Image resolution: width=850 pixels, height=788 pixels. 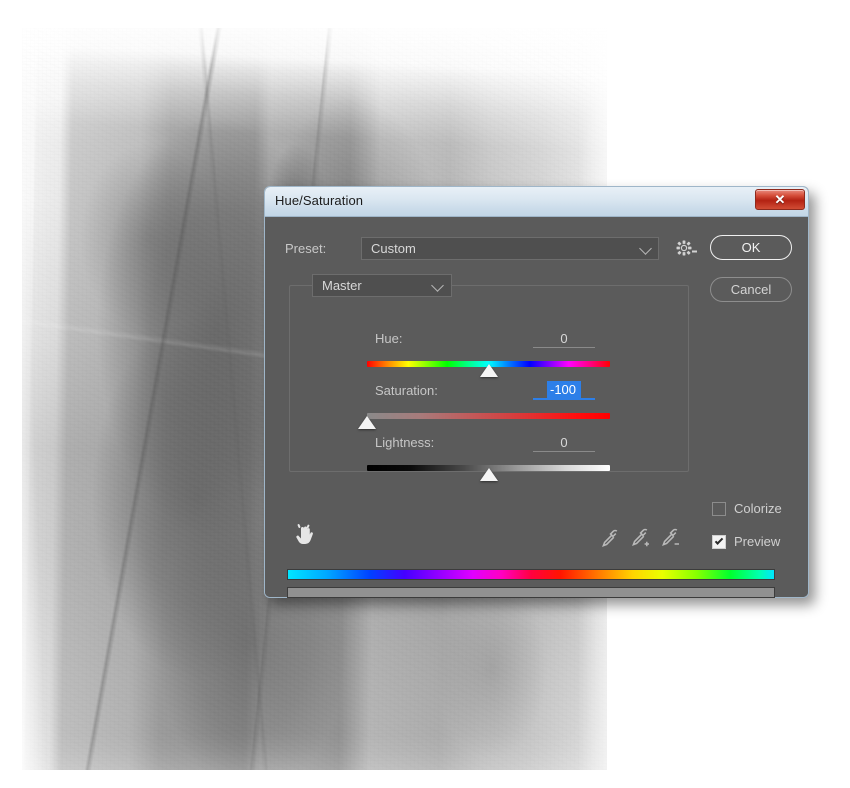 I want to click on close-button: ✕, so click(x=780, y=199).